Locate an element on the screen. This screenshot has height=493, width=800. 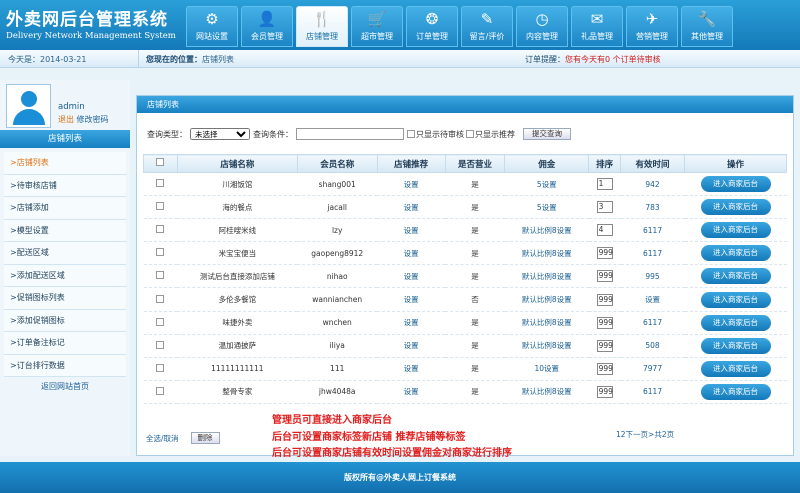
nav-item-4: ❂ 订单管理 is located at coordinates (432, 26).